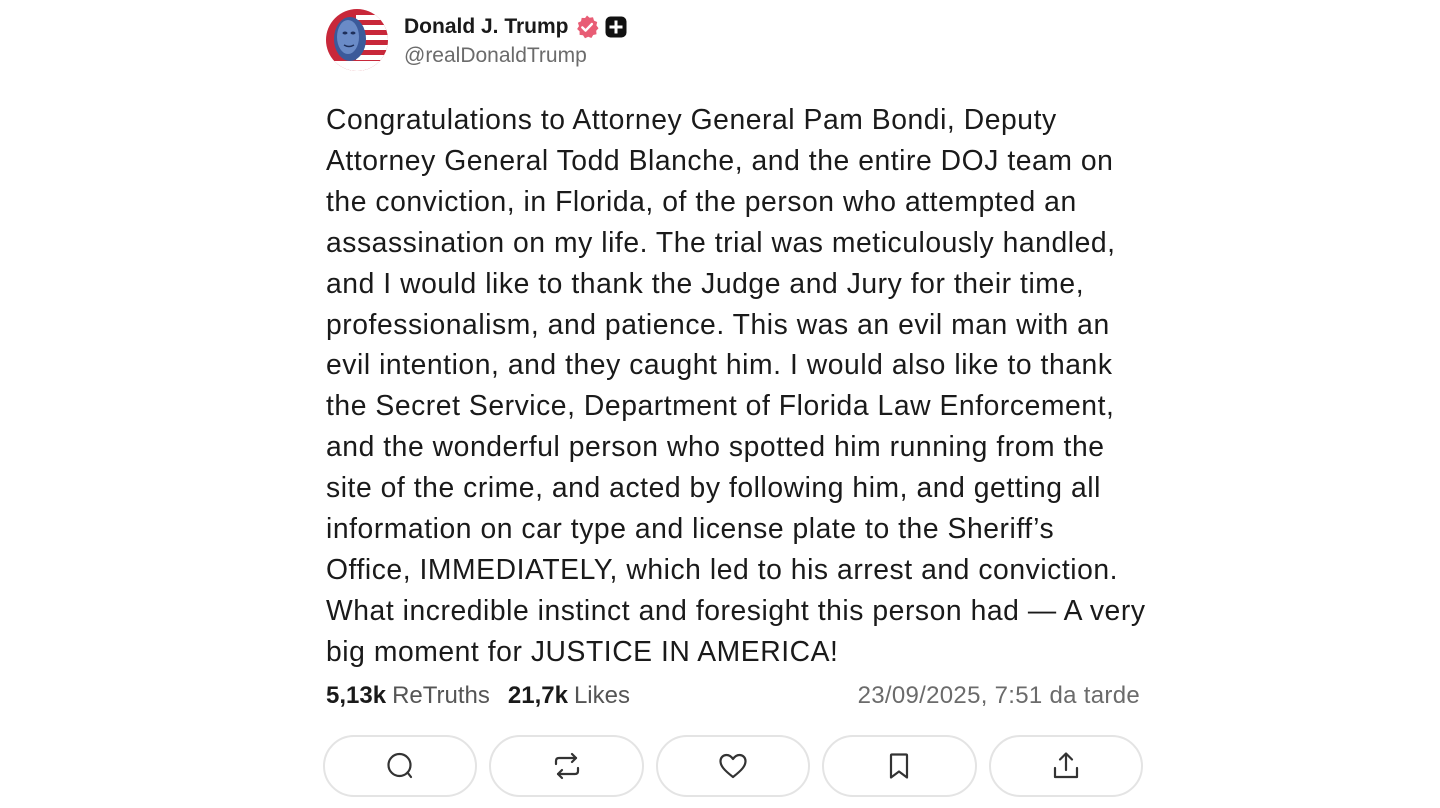 The width and height of the screenshot is (1440, 808). Describe the element at coordinates (356, 695) in the screenshot. I see `retruths-count: 5,13k` at that location.